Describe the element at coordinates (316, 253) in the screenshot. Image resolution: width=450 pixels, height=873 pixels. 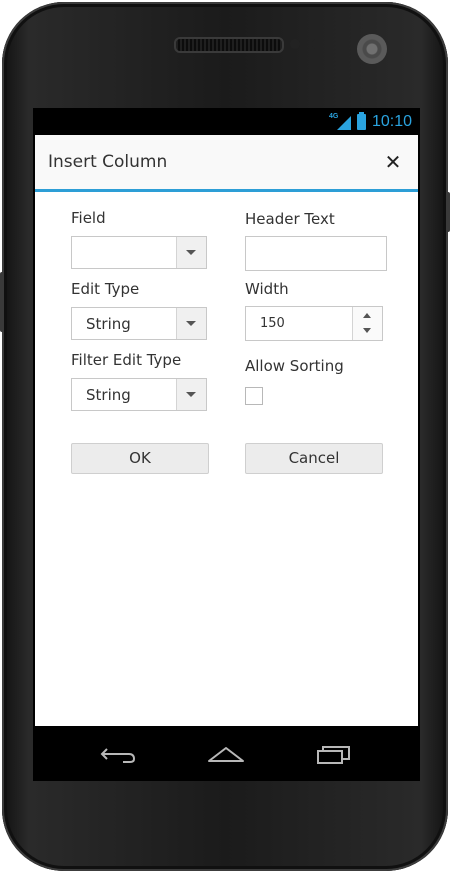
I see `header-text-input` at that location.